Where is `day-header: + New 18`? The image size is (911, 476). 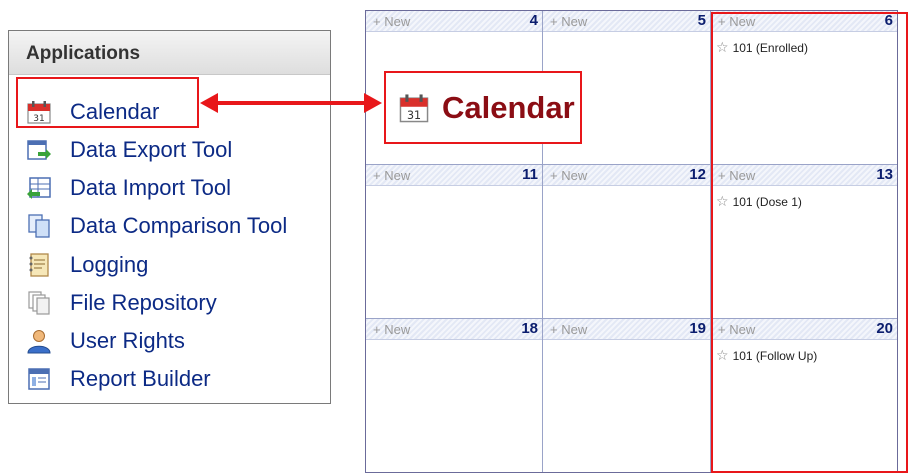
day-header: + New 18 is located at coordinates (454, 329).